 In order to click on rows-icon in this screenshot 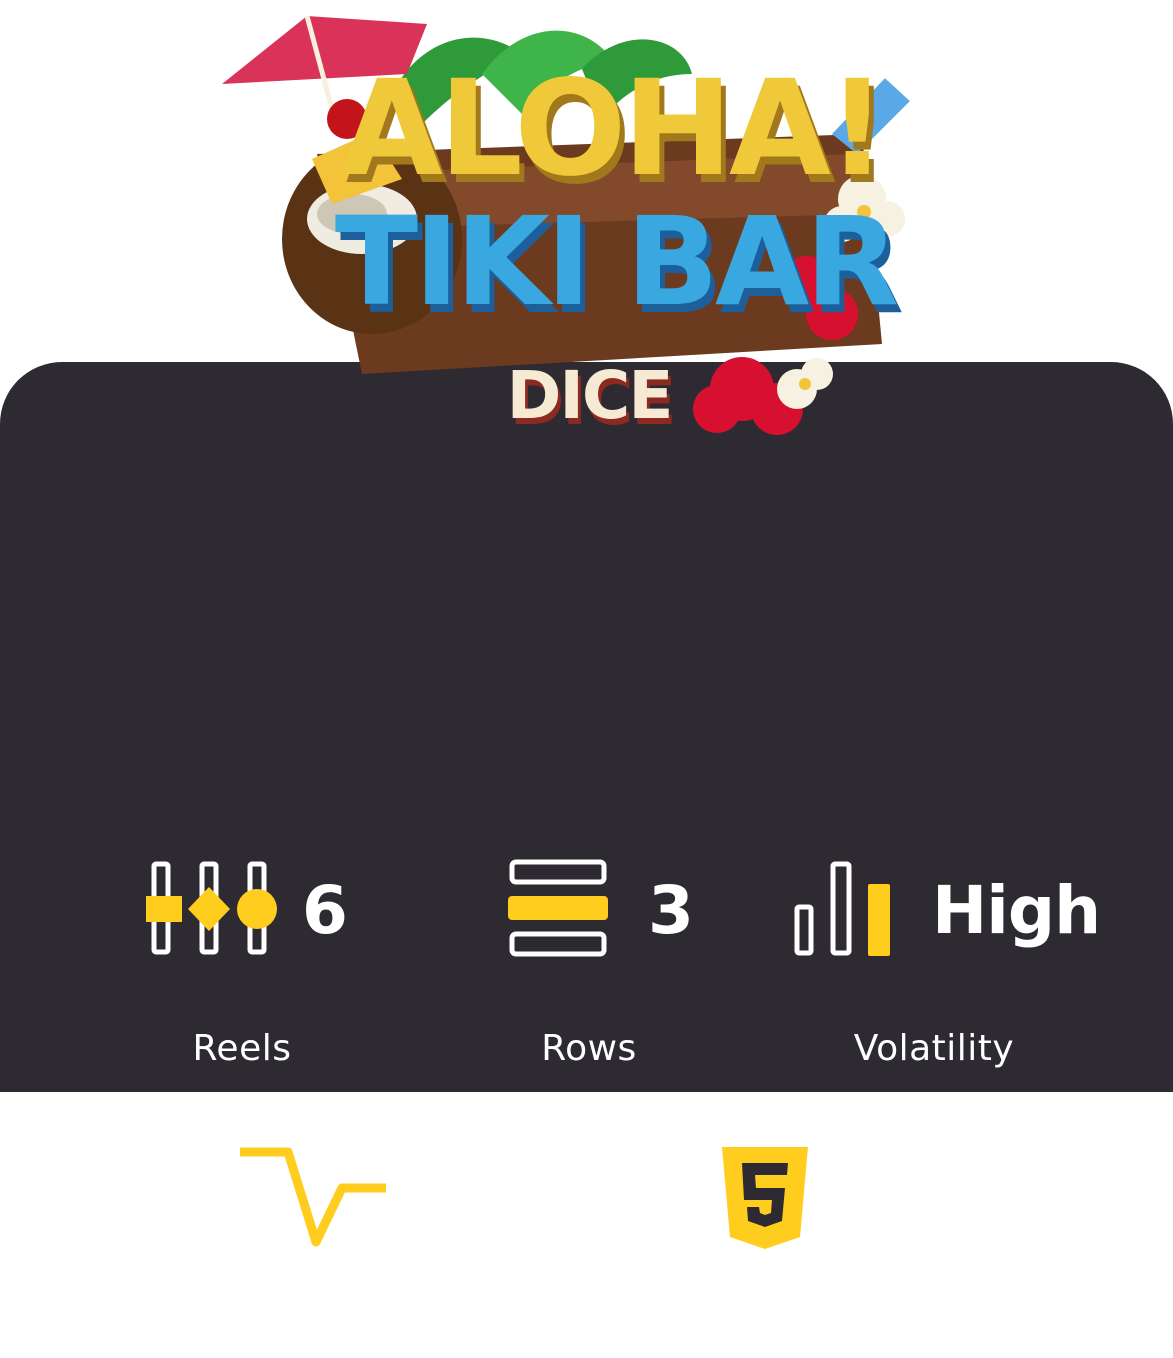, I will do `click(558, 908)`.